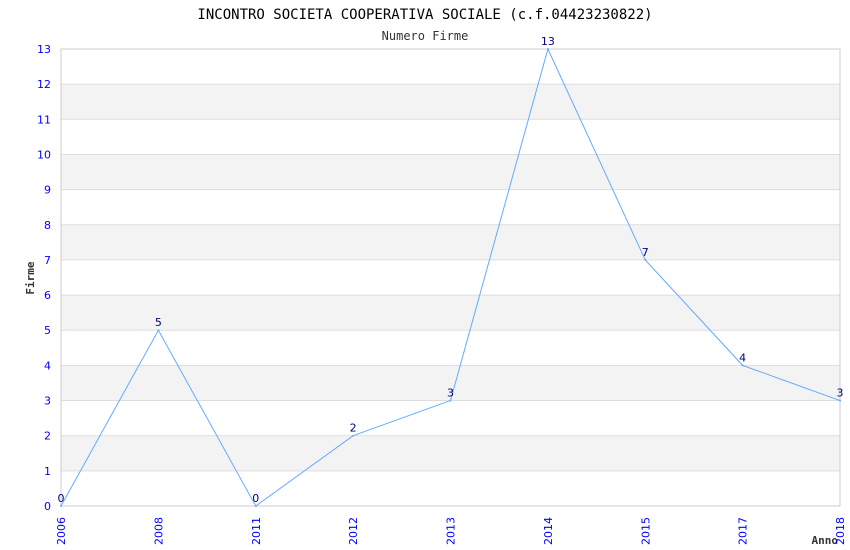 The width and height of the screenshot is (850, 550). Describe the element at coordinates (645, 252) in the screenshot. I see `data-label: 7` at that location.